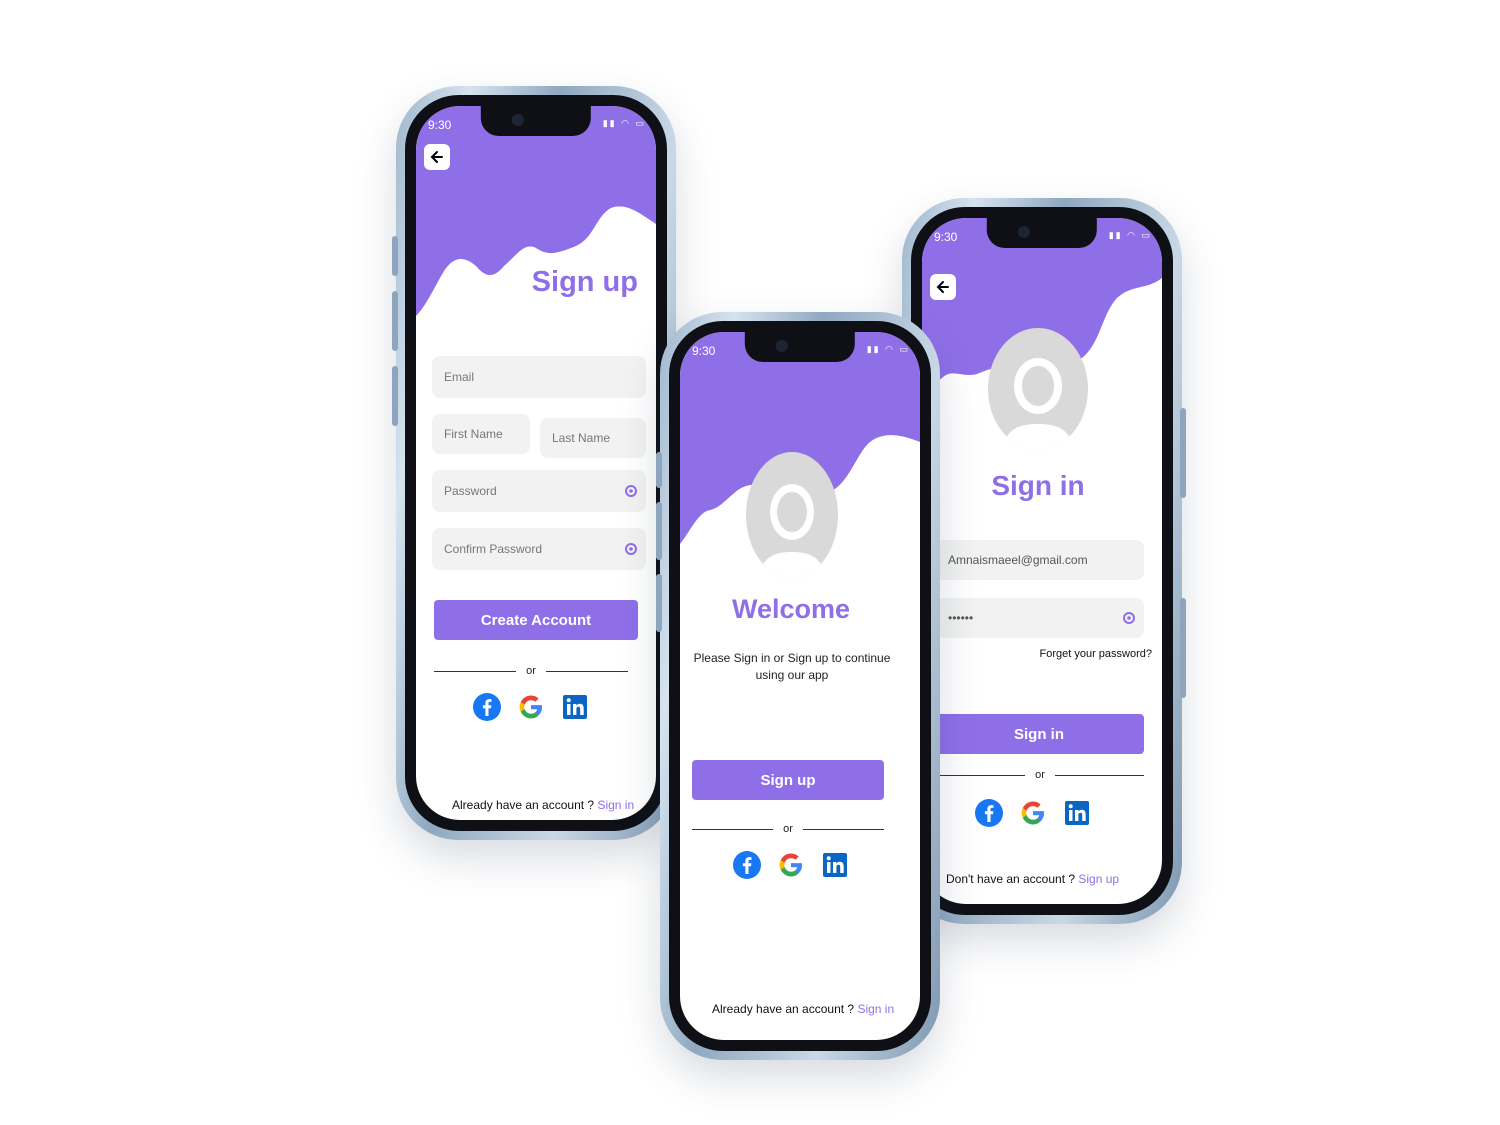 The image size is (1500, 1125). What do you see at coordinates (1038, 485) in the screenshot?
I see `page-title: Sign in` at bounding box center [1038, 485].